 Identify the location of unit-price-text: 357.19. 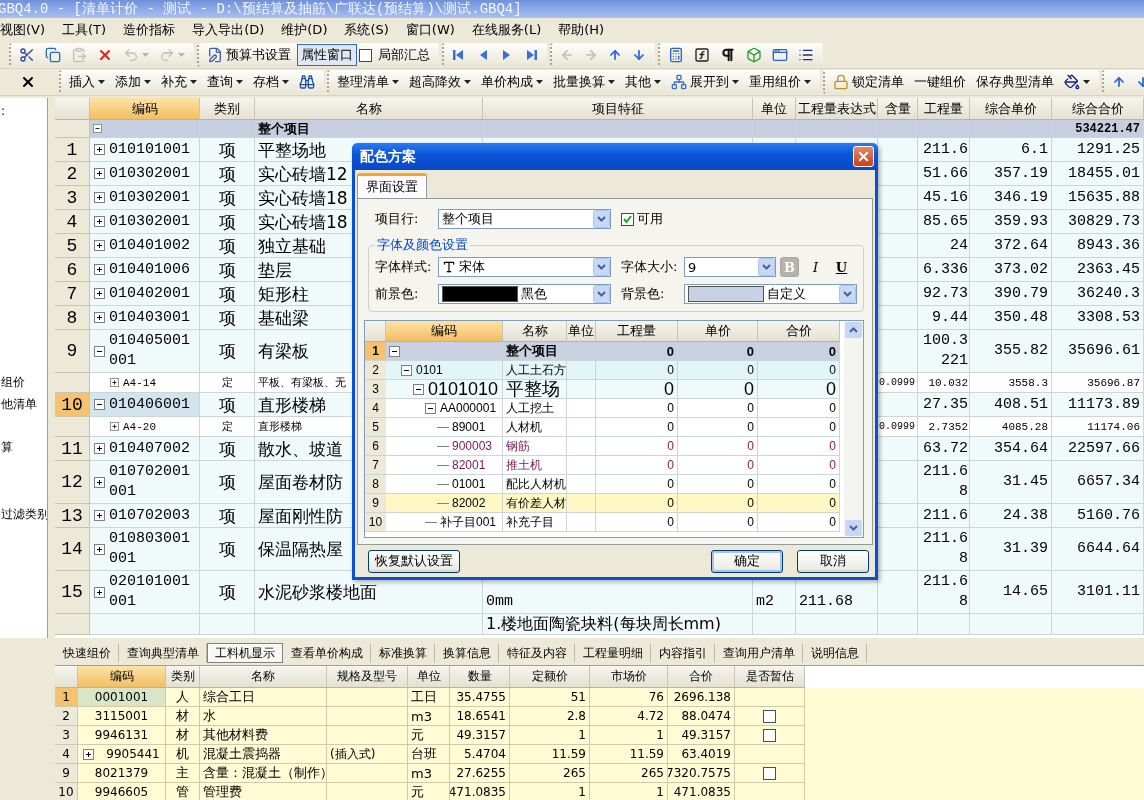
(1021, 173).